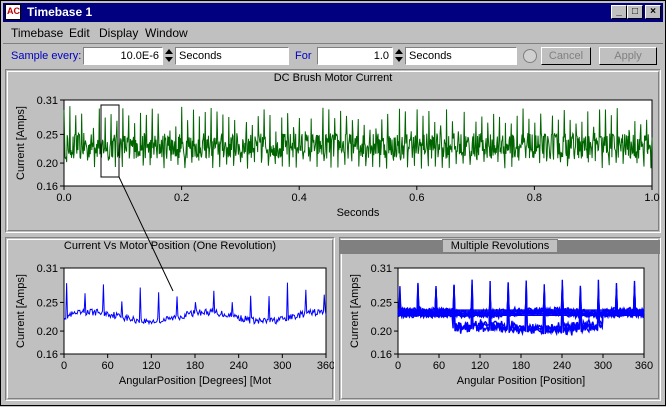  I want to click on close-icon: ×, so click(653, 11).